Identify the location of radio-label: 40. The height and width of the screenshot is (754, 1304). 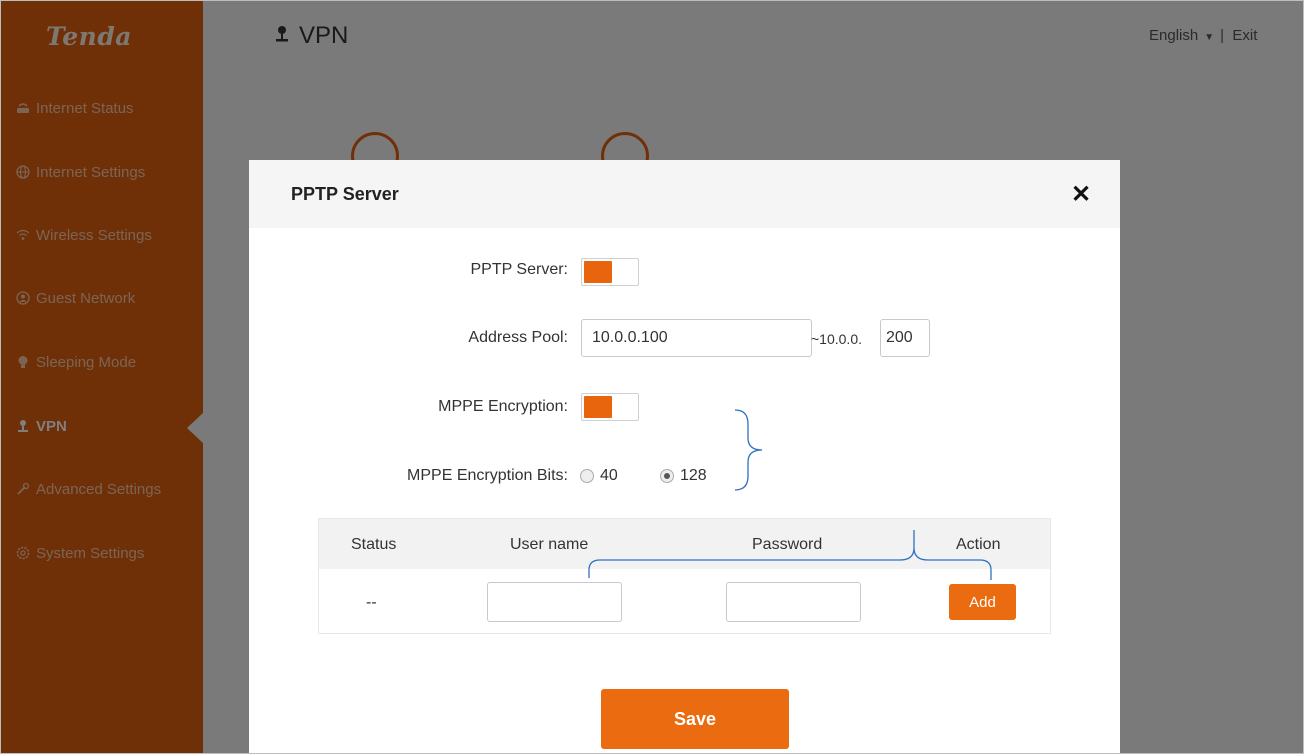
(609, 475).